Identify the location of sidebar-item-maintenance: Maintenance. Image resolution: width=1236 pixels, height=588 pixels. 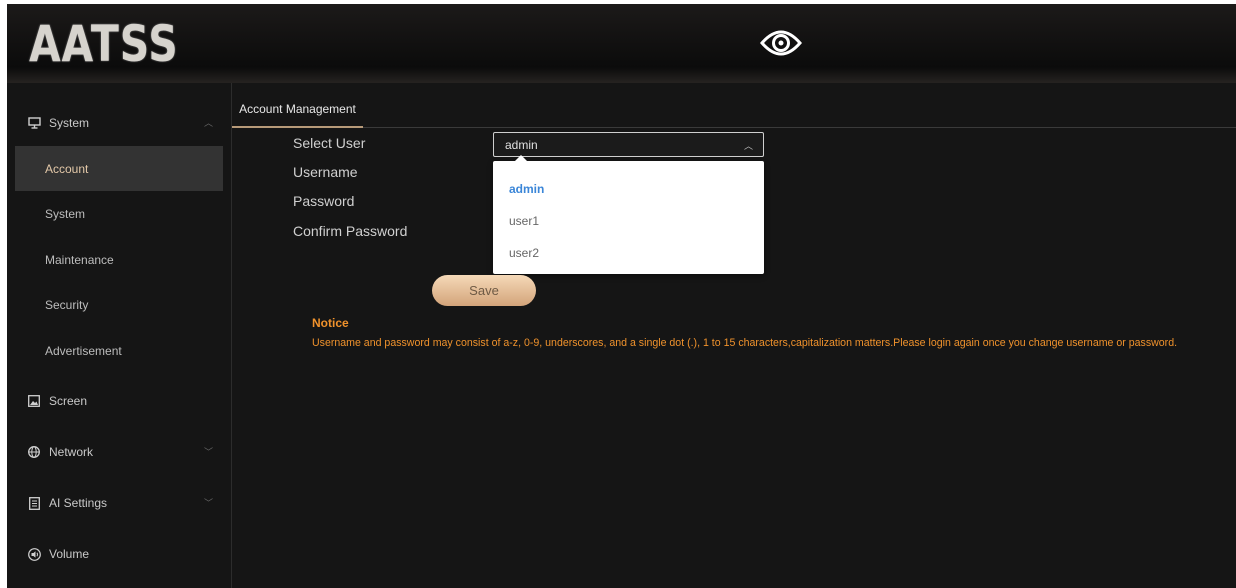
(119, 259).